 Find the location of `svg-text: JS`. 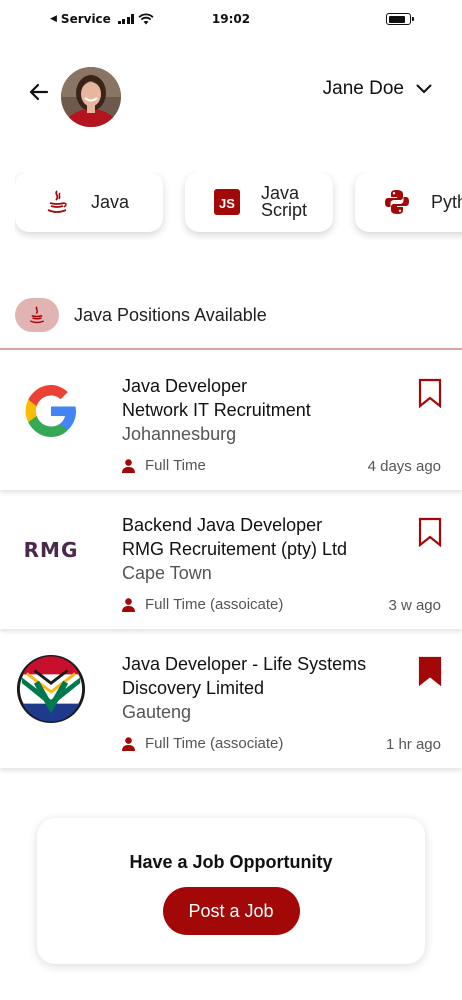

svg-text: JS is located at coordinates (227, 203).